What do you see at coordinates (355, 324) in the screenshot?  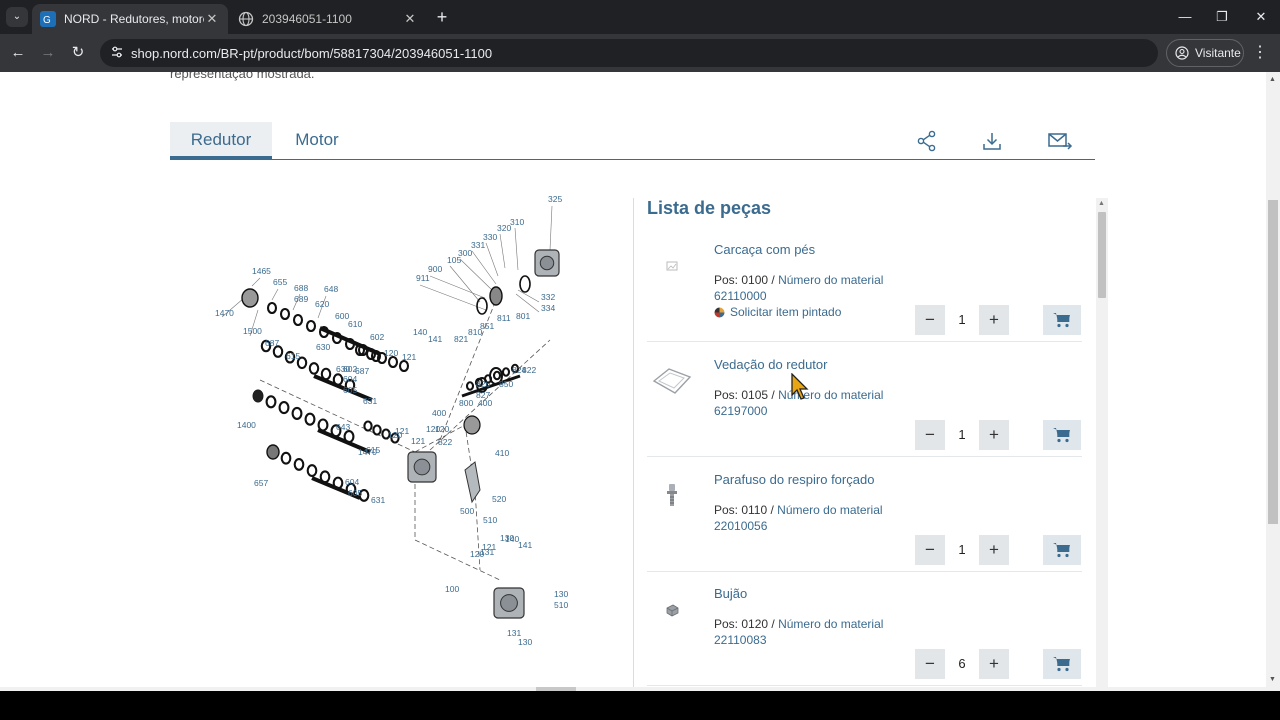 I see `diagram-label: 610` at bounding box center [355, 324].